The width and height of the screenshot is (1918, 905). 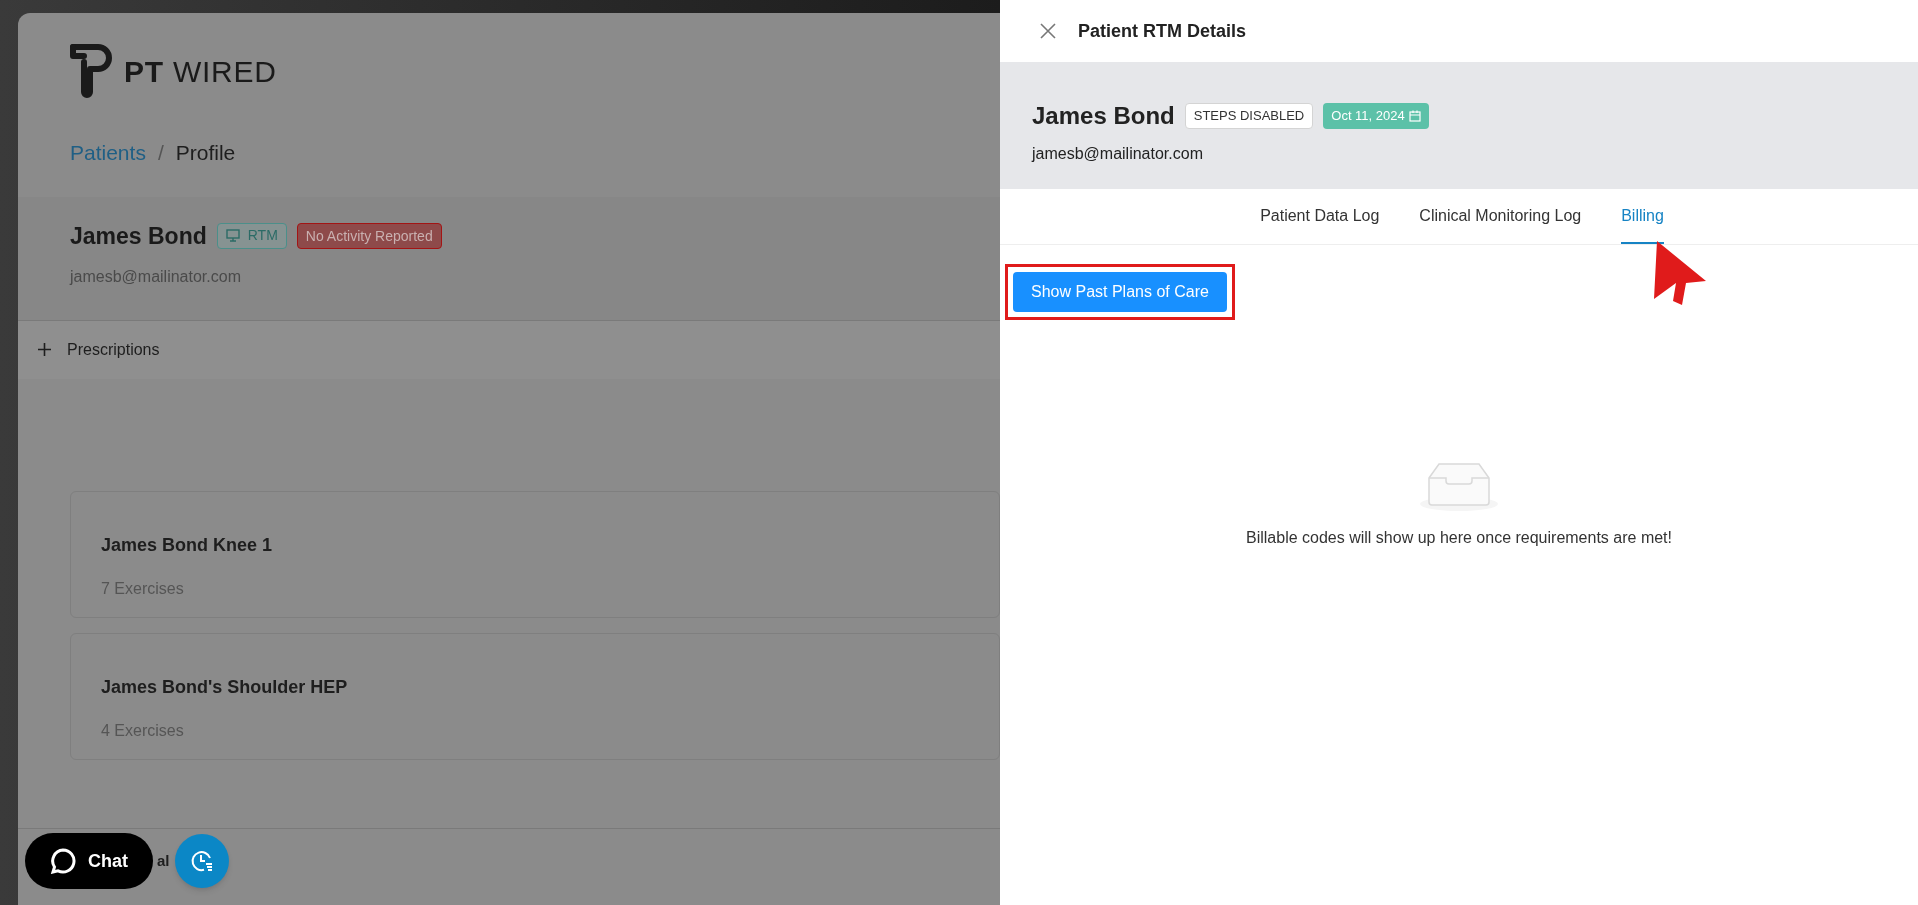 What do you see at coordinates (200, 71) in the screenshot?
I see `logo-text: PT WIRED` at bounding box center [200, 71].